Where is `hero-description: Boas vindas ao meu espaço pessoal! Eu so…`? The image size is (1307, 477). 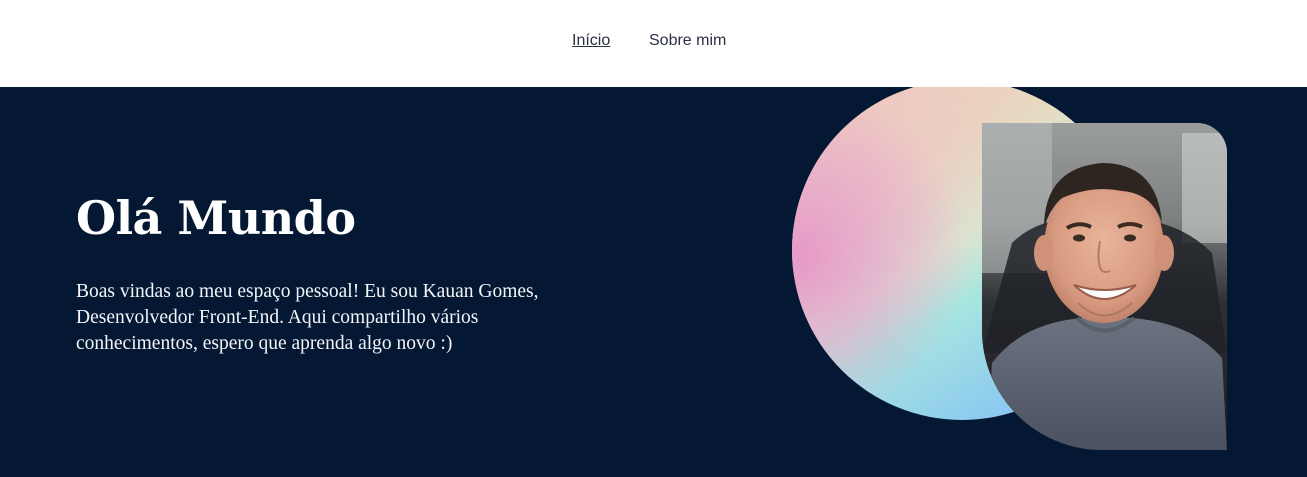 hero-description: Boas vindas ao meu espaço pessoal! Eu so… is located at coordinates (307, 317).